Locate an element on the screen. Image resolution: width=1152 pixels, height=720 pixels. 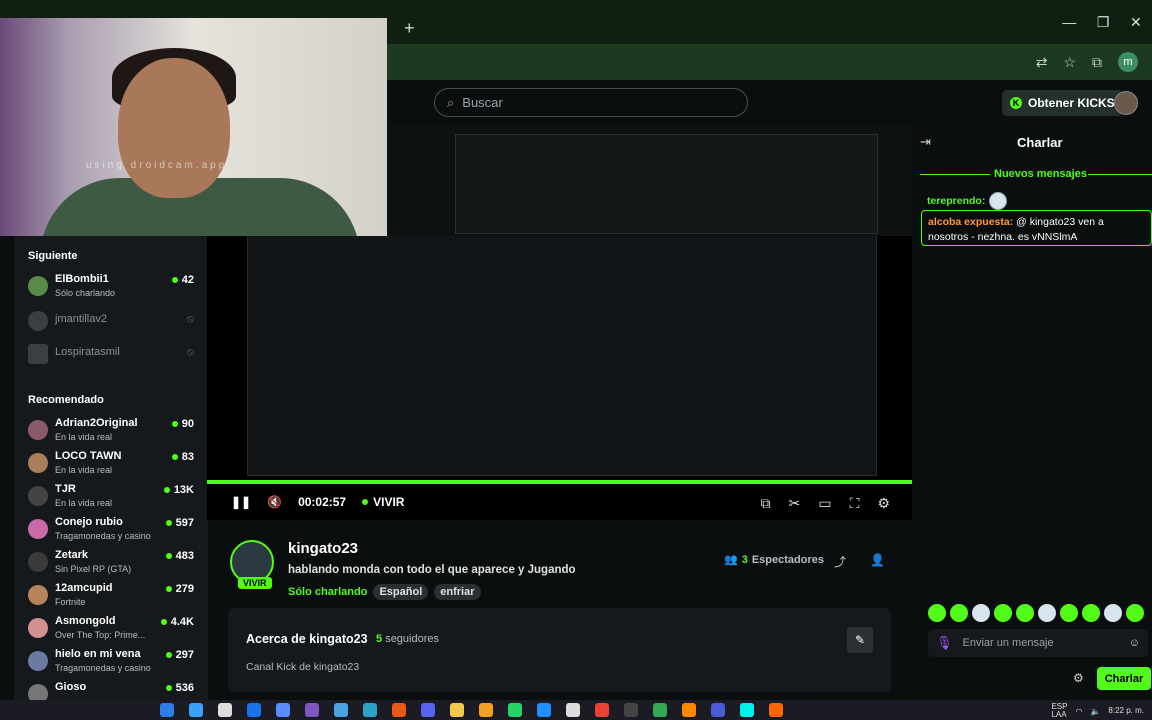
language-indicator: ESP LAA is located at coordinates (1059, 711).